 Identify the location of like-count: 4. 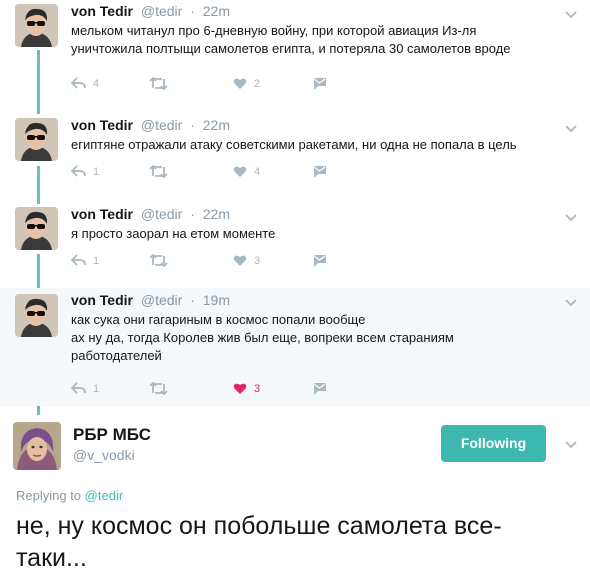
(257, 171).